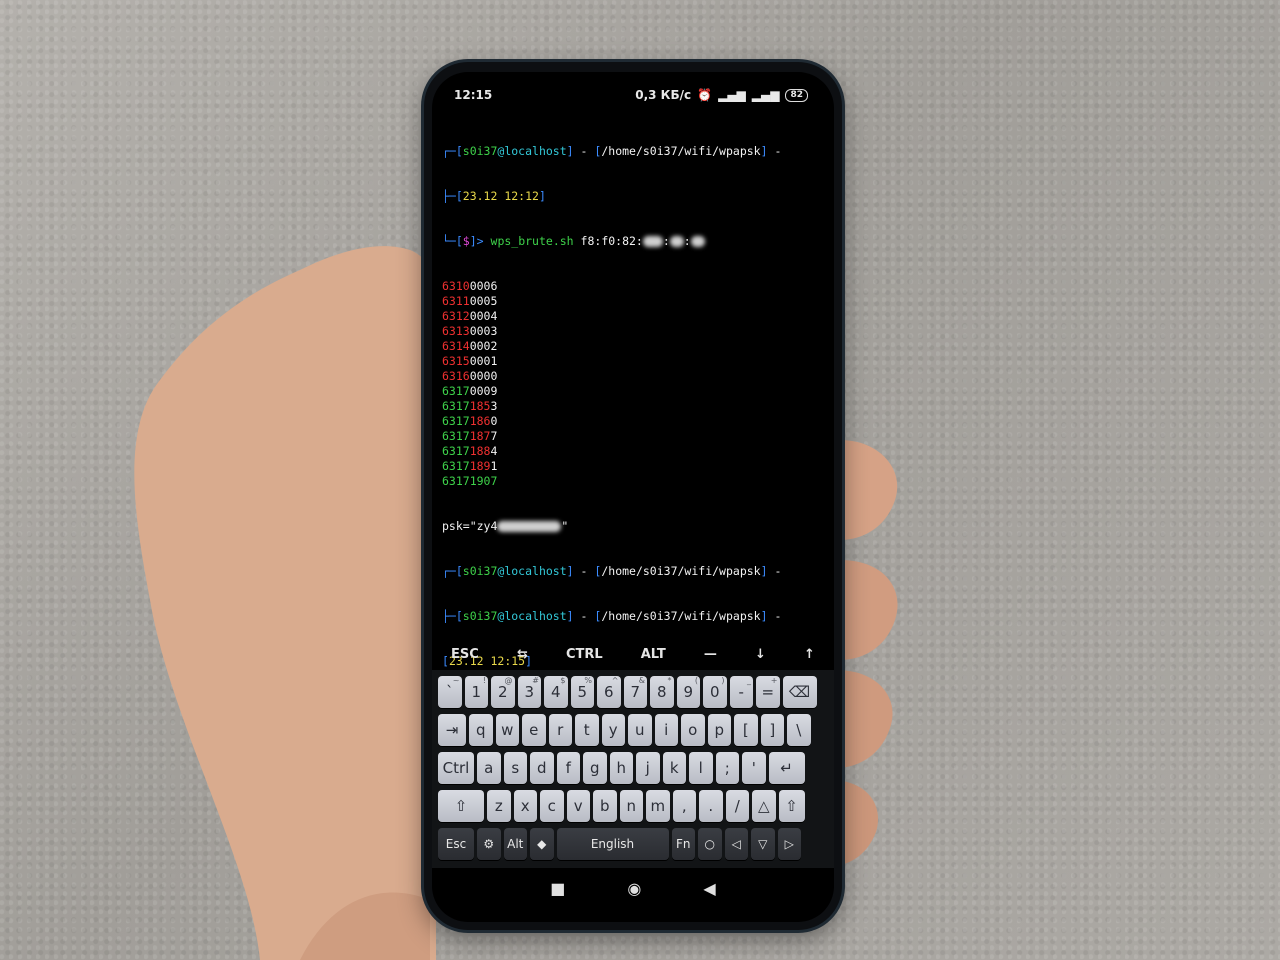  What do you see at coordinates (765, 95) in the screenshot?
I see `signal-4g-icon: ▂▄▆` at bounding box center [765, 95].